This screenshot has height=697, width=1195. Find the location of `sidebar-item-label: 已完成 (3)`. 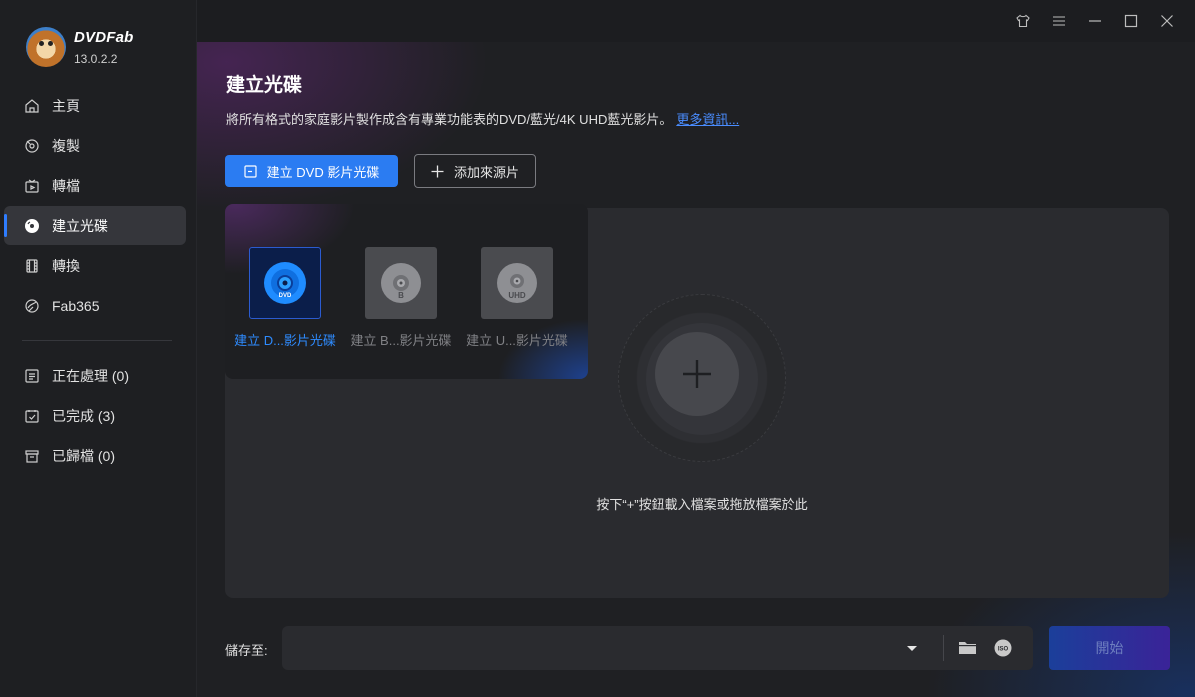

sidebar-item-label: 已完成 (3) is located at coordinates (83, 415).